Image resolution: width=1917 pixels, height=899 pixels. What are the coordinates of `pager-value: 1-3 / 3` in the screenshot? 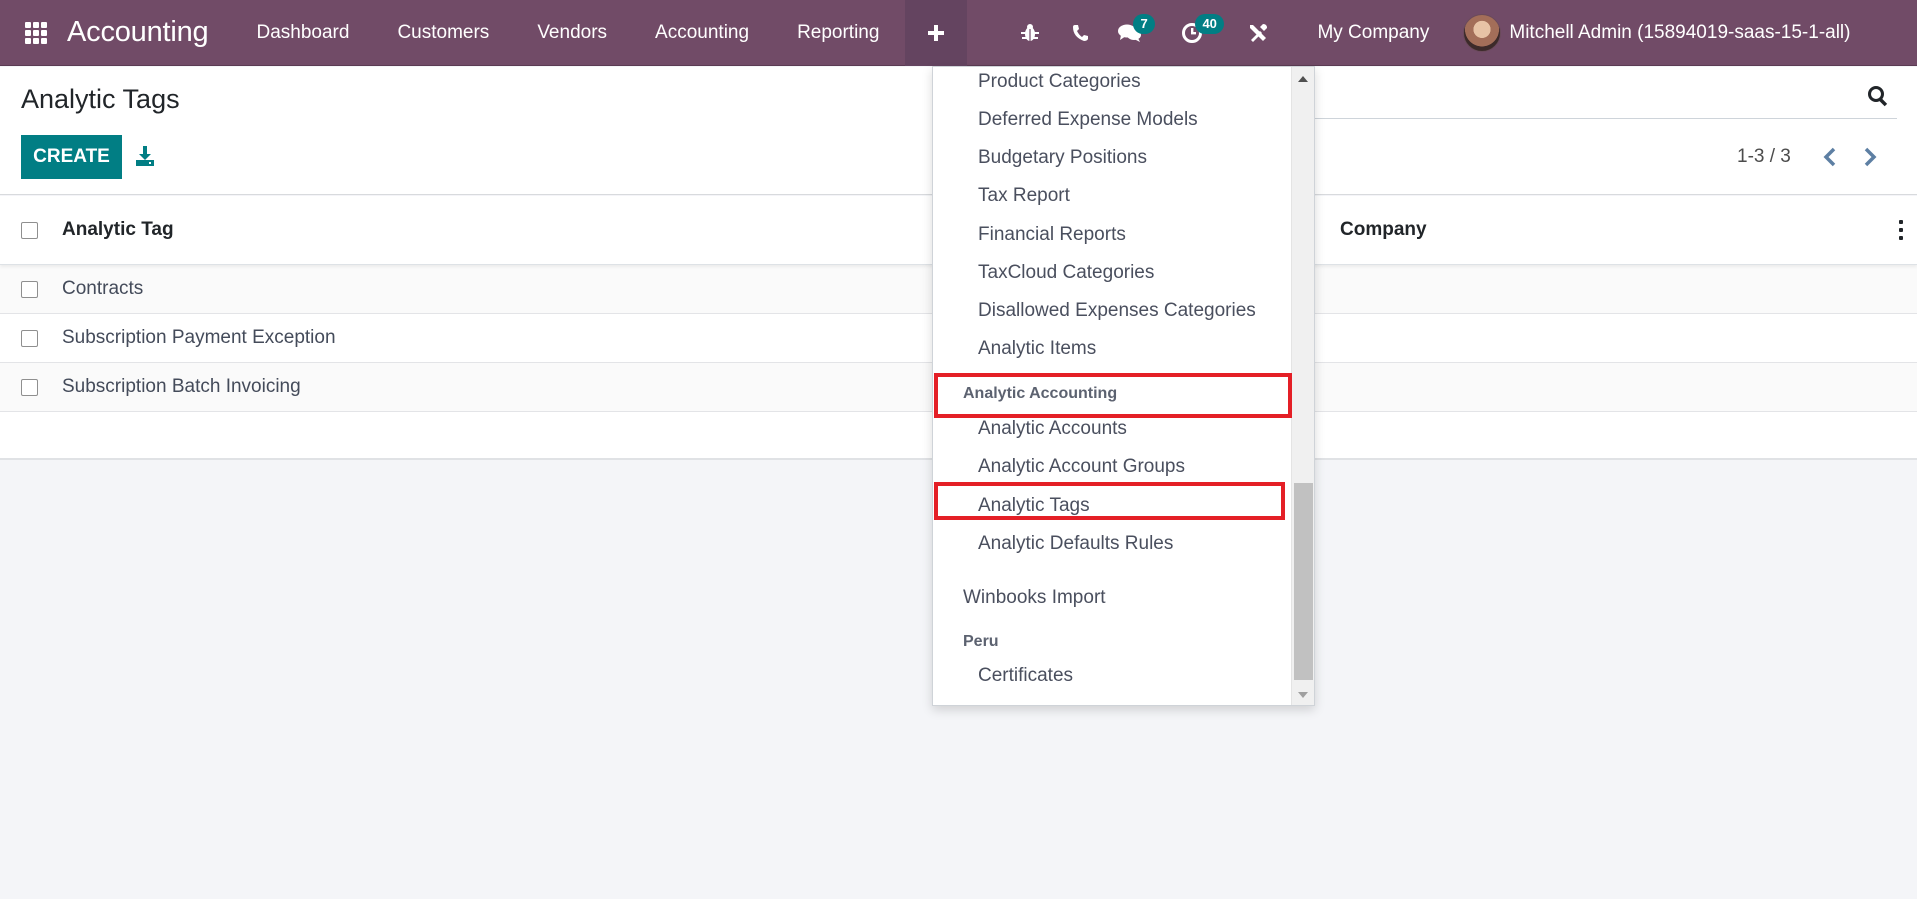 It's located at (1764, 157).